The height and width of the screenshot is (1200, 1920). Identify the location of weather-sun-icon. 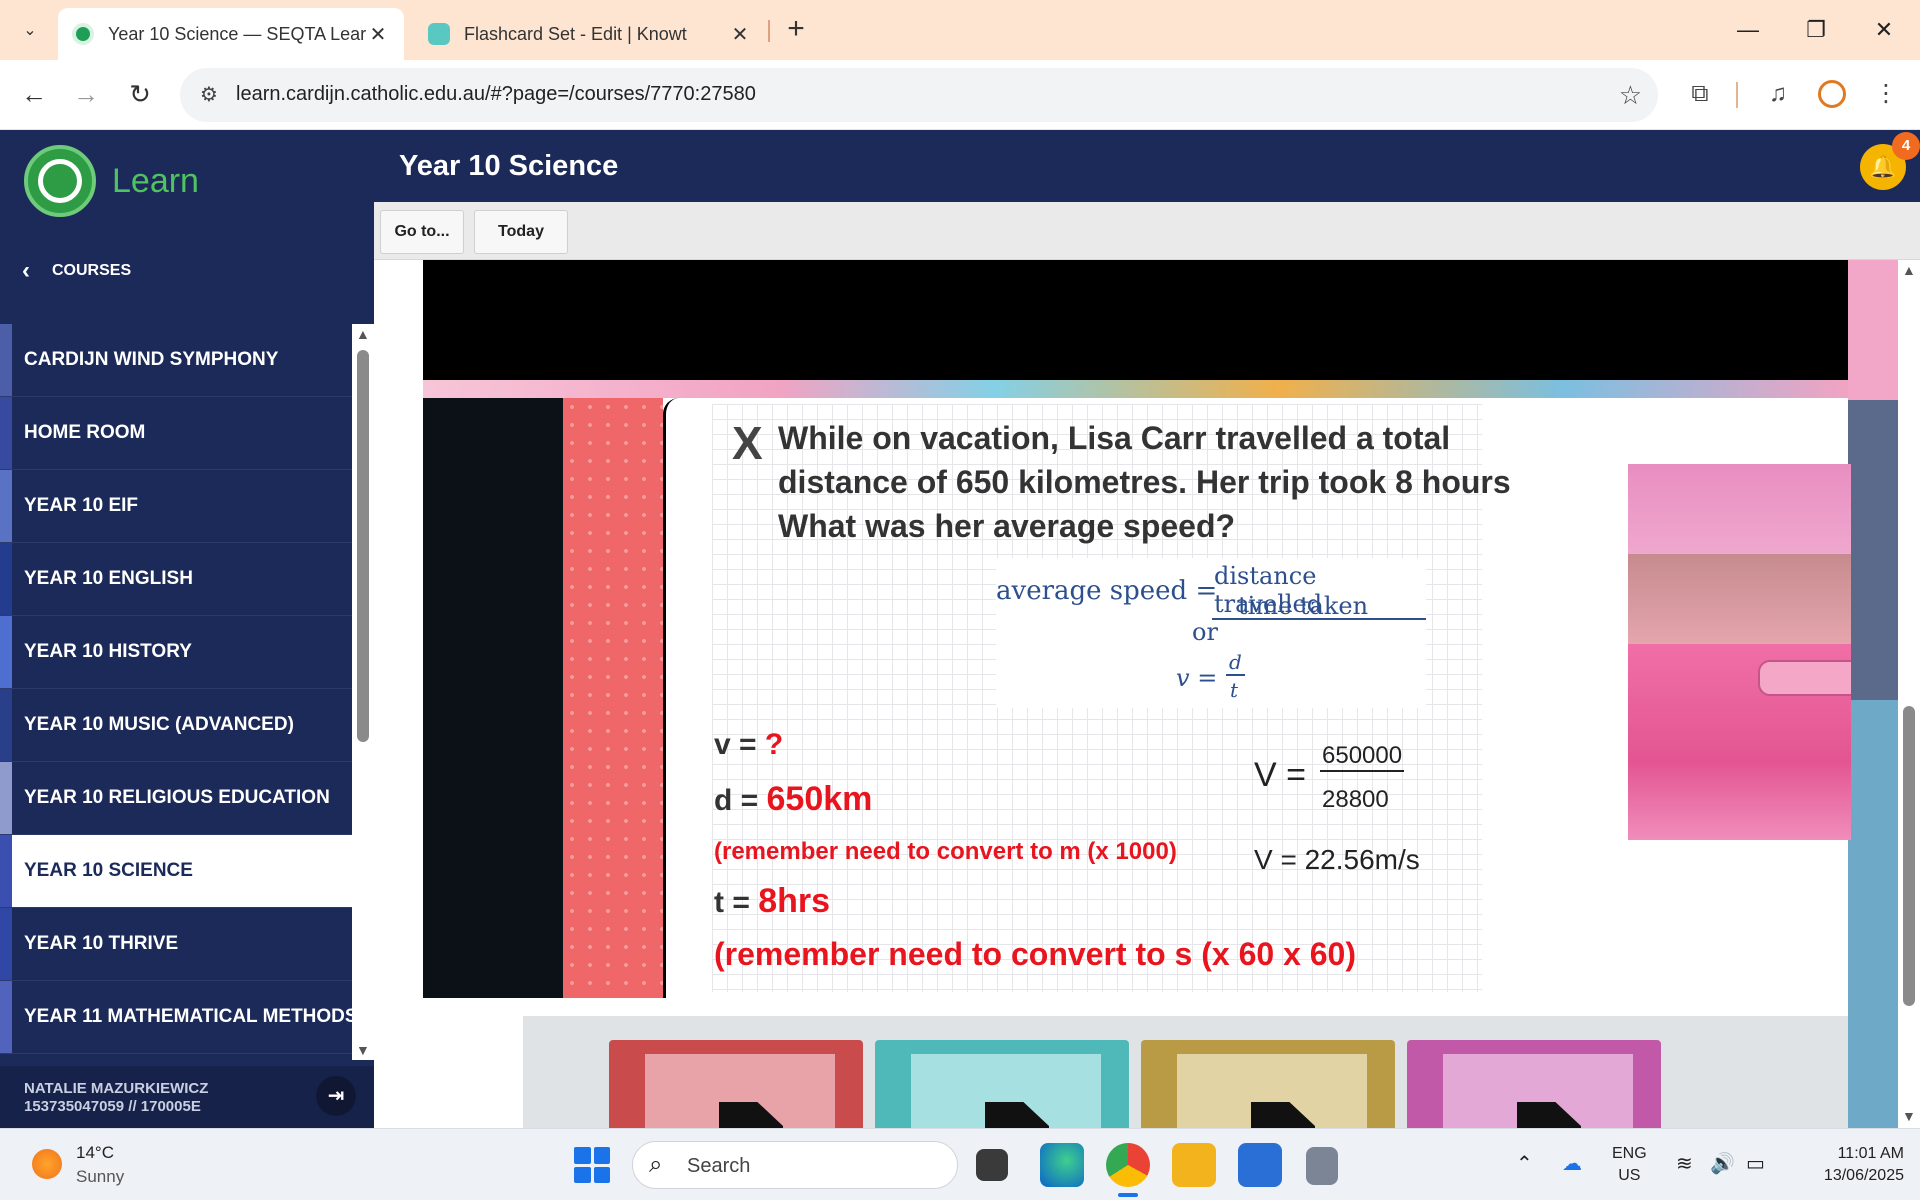
(47, 1164).